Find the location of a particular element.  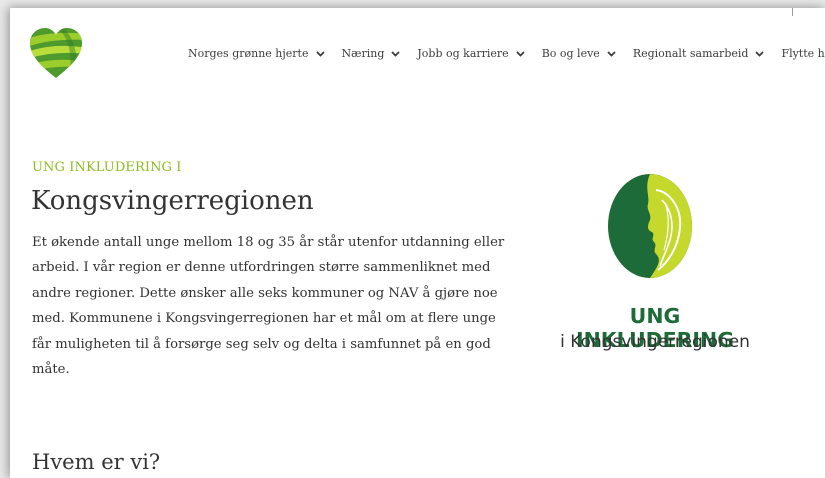

page-title: Kongsvingerregionen is located at coordinates (172, 201).